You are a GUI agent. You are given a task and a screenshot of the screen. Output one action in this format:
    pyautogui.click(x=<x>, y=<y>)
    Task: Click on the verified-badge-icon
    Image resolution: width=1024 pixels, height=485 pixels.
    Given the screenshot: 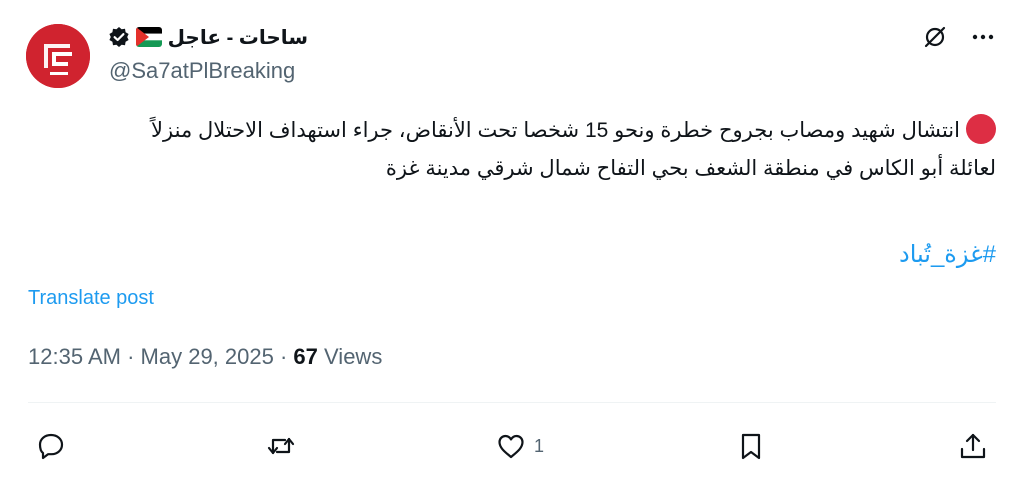 What is the action you would take?
    pyautogui.click(x=119, y=37)
    